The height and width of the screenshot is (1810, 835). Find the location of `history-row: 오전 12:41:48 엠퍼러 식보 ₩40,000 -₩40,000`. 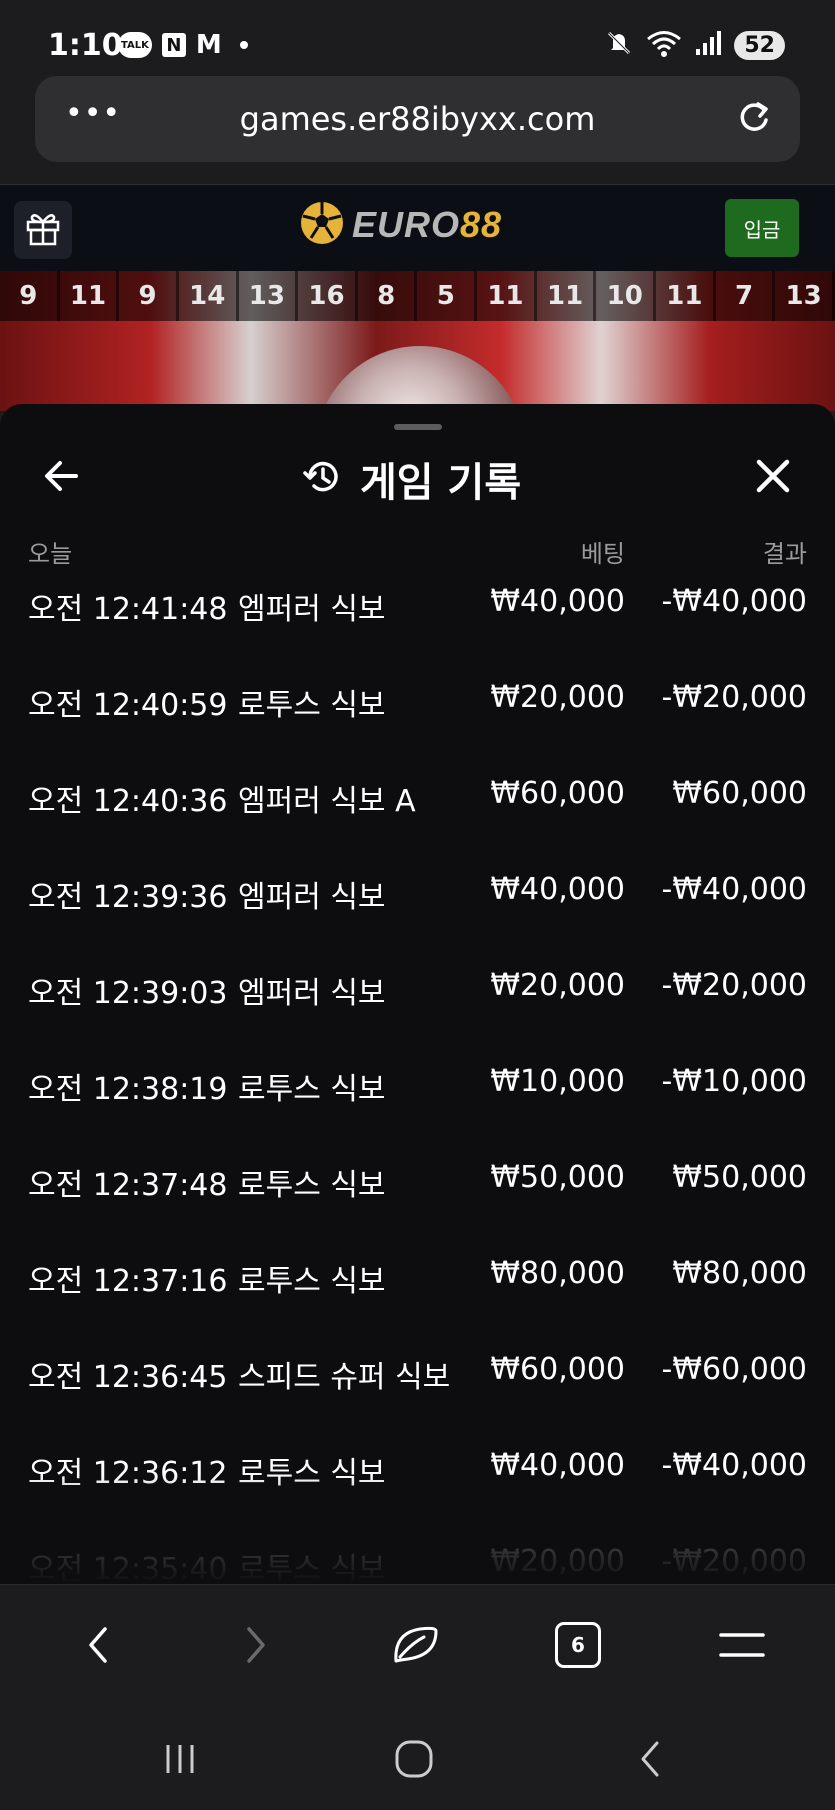

history-row: 오전 12:41:48 엠퍼러 식보 ₩40,000 -₩40,000 is located at coordinates (417, 632).